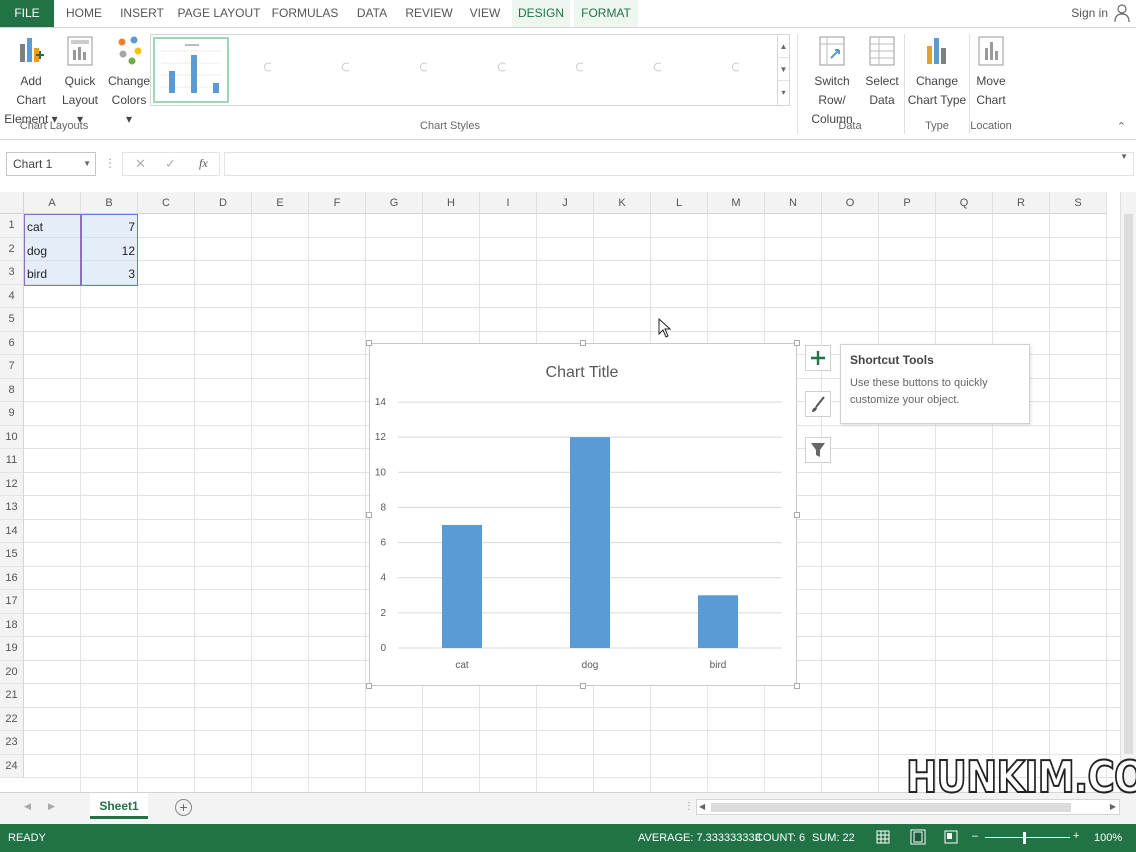  Describe the element at coordinates (12, 367) in the screenshot. I see `row-header-7: 7` at that location.